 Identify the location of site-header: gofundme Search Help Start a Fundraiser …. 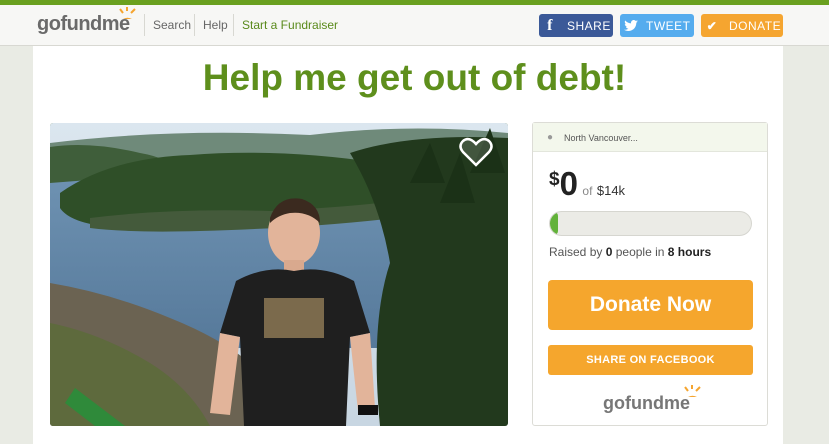
(414, 25).